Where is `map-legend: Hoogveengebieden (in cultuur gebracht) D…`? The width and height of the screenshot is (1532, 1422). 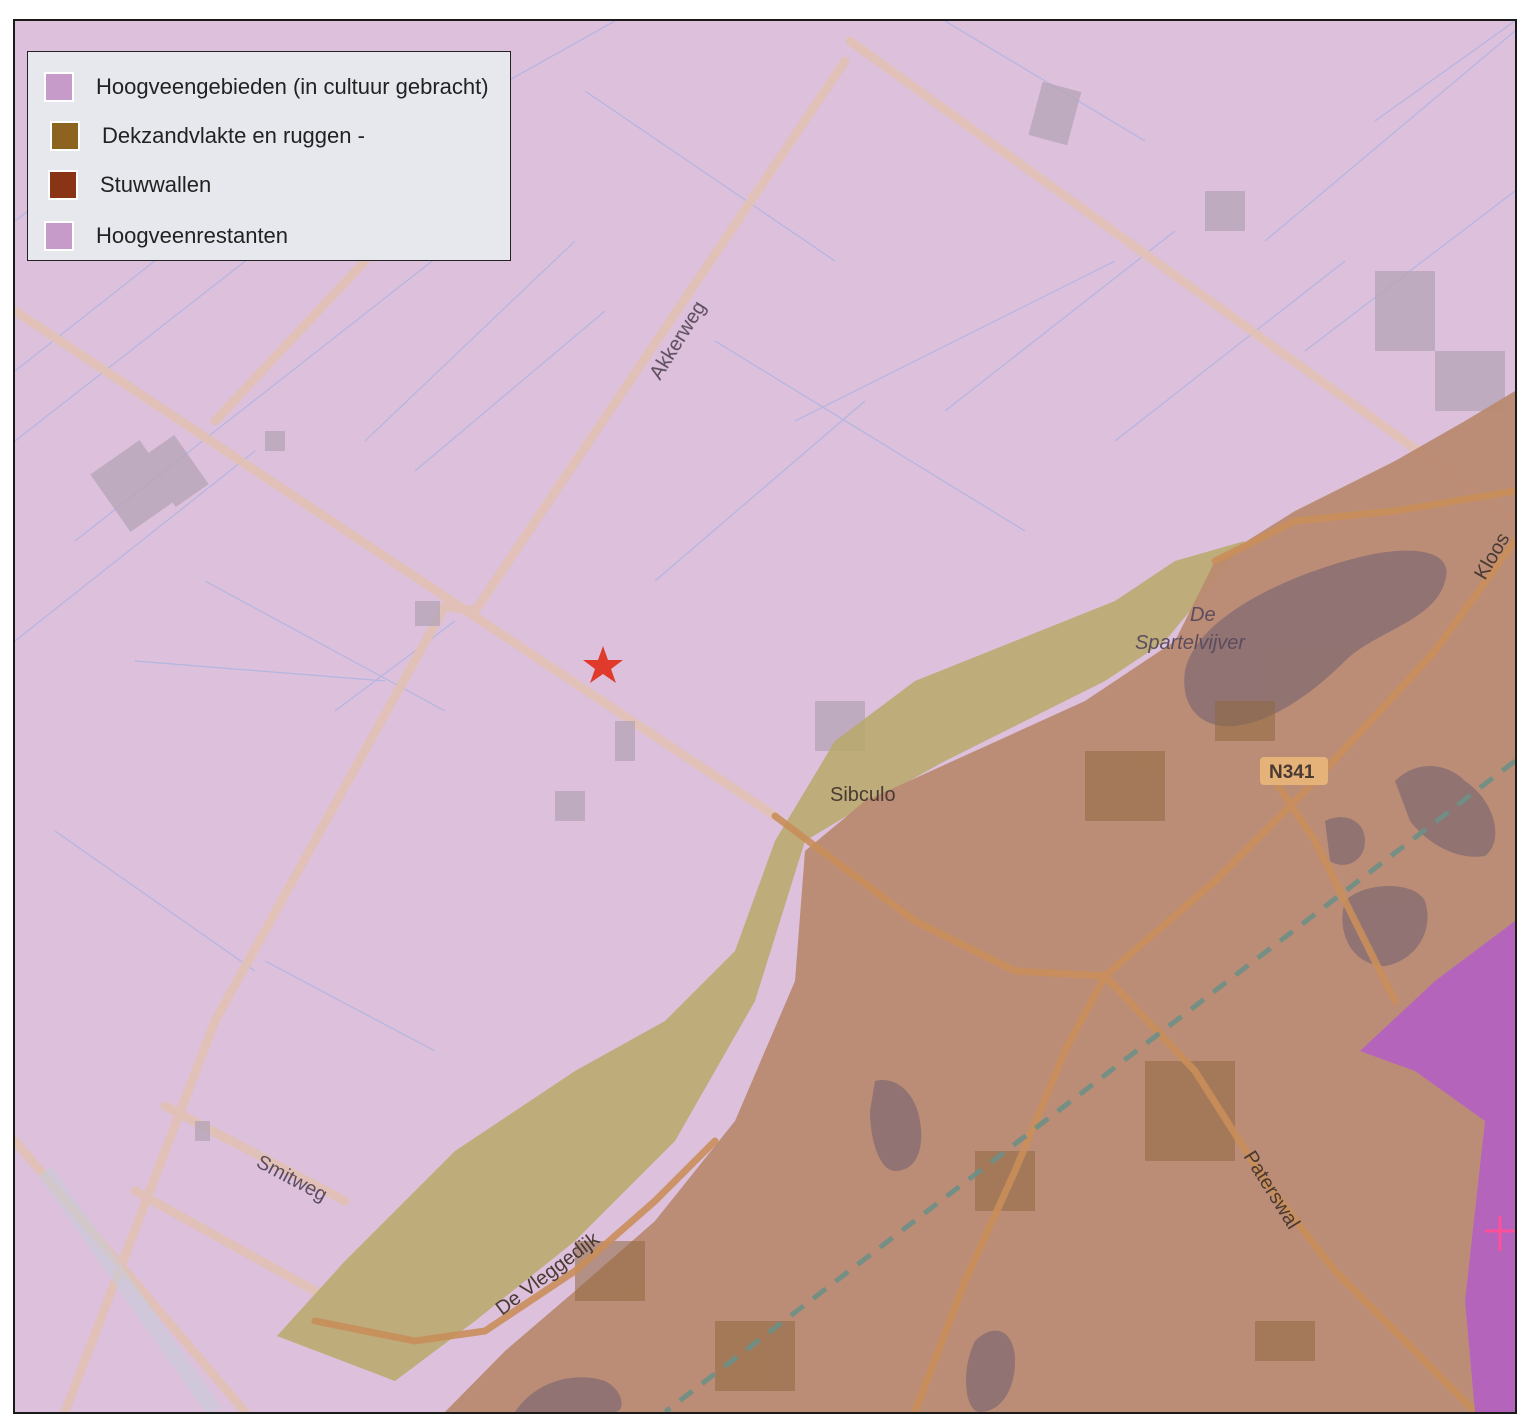 map-legend: Hoogveengebieden (in cultuur gebracht) D… is located at coordinates (269, 156).